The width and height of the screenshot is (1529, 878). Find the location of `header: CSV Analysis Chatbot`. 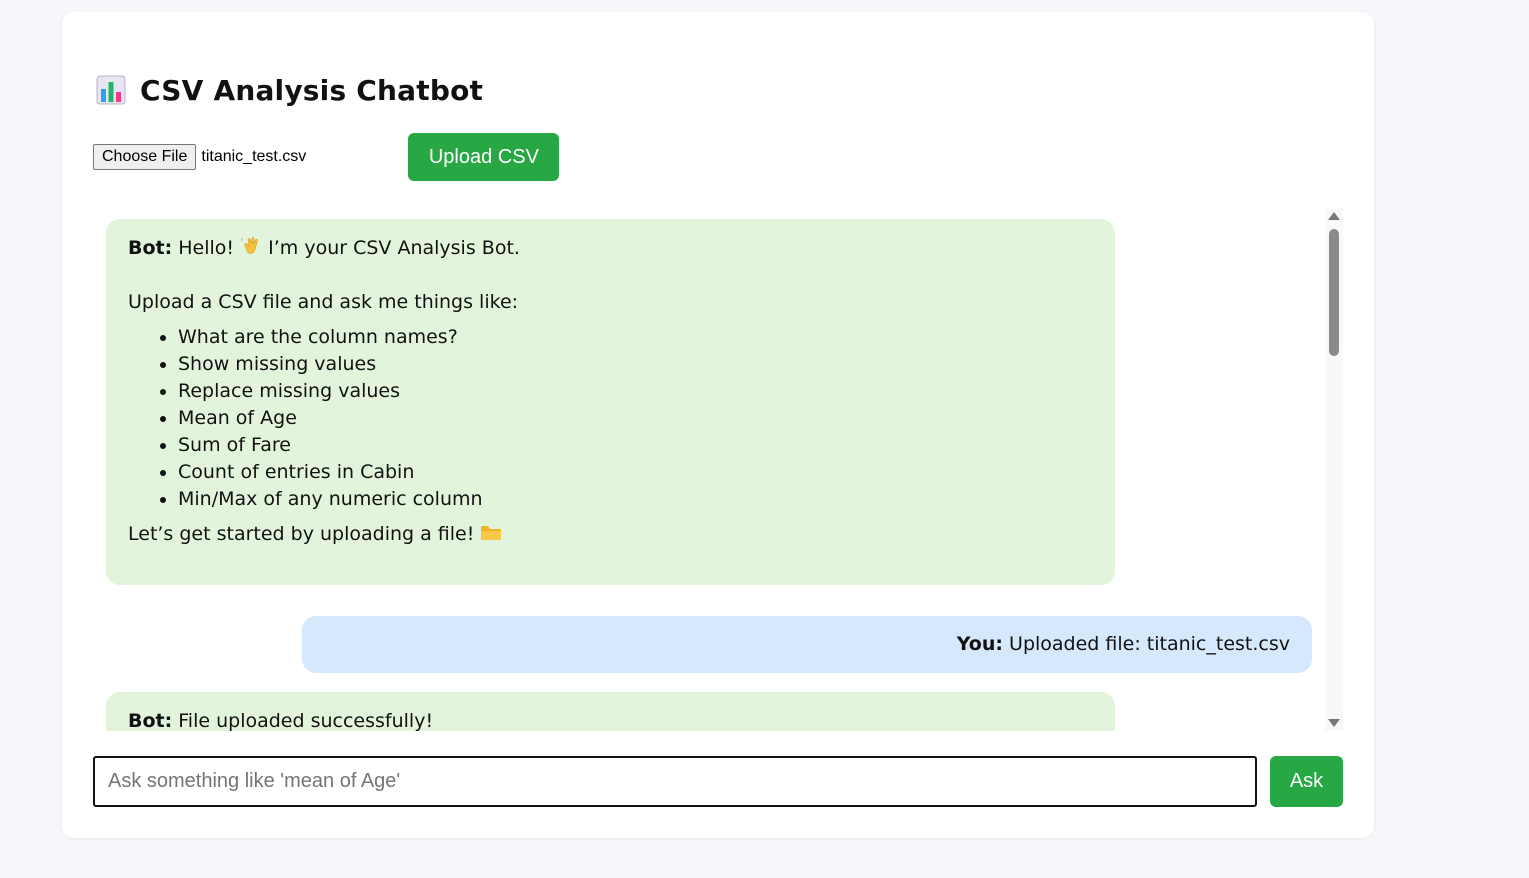

header: CSV Analysis Chatbot is located at coordinates (289, 90).